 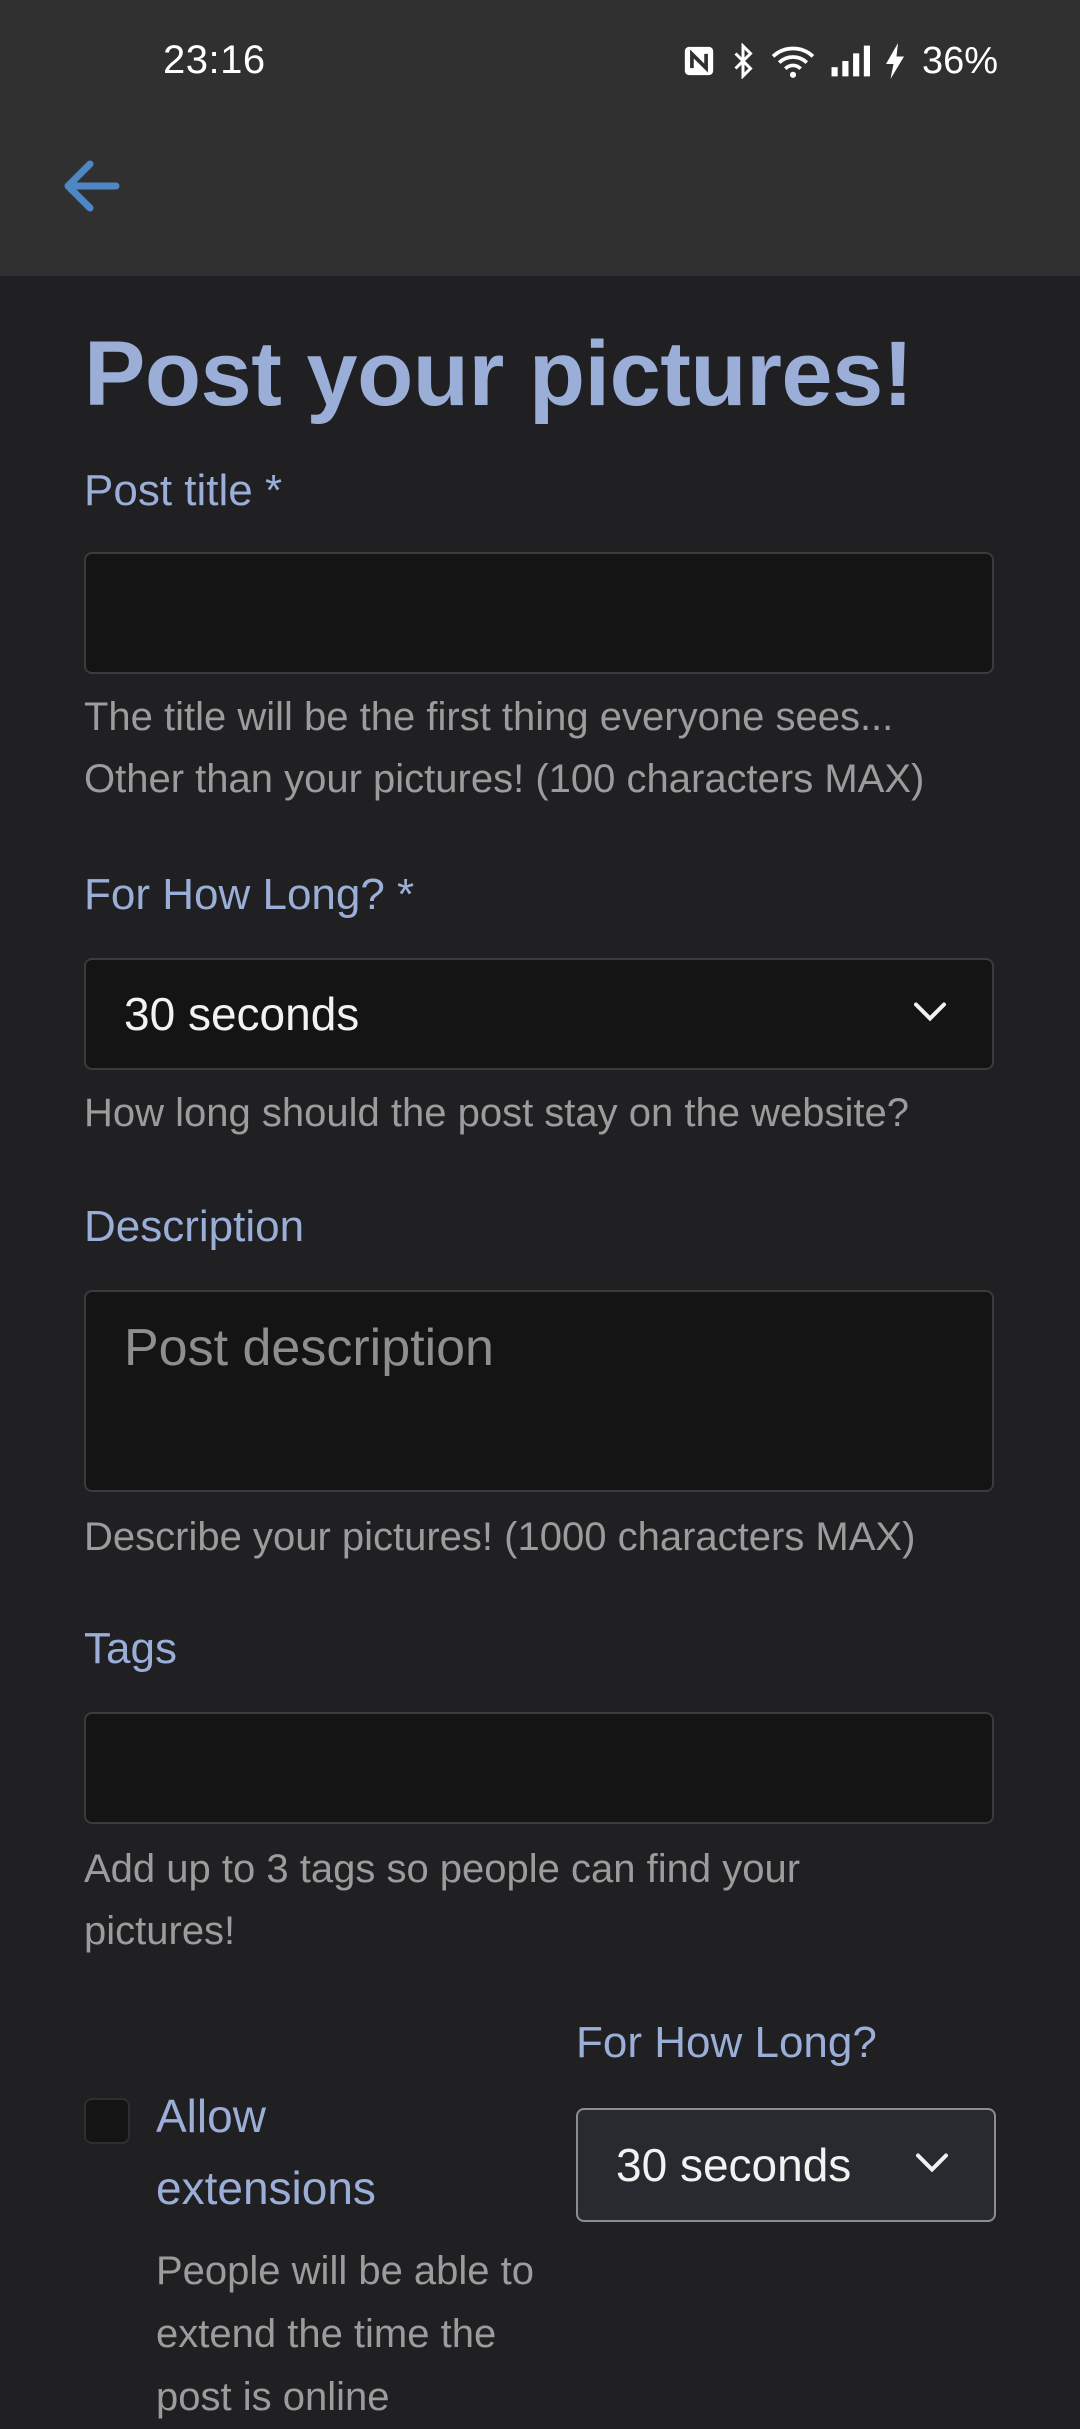 What do you see at coordinates (326, 2152) in the screenshot?
I see `allow-extensions-label: Allow extensions` at bounding box center [326, 2152].